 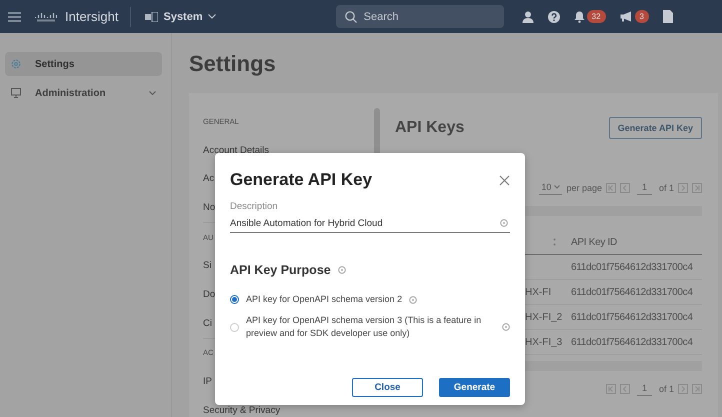 What do you see at coordinates (16, 64) in the screenshot?
I see `gear-icon` at bounding box center [16, 64].